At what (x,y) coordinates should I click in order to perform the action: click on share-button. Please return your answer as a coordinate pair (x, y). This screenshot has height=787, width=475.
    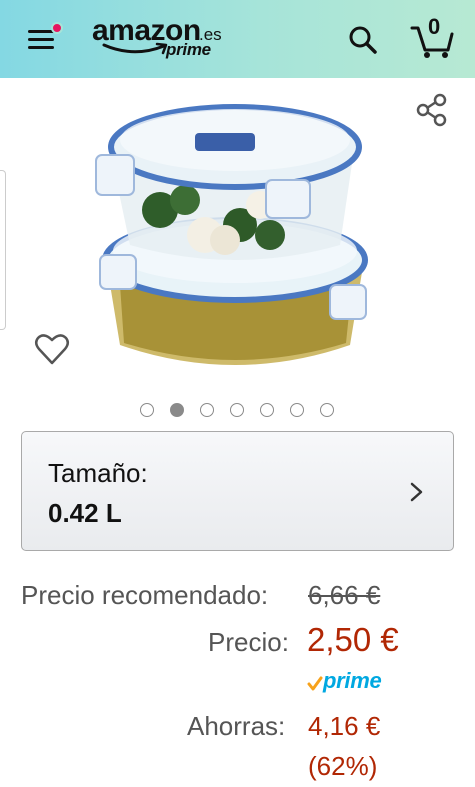
    Looking at the image, I should click on (432, 110).